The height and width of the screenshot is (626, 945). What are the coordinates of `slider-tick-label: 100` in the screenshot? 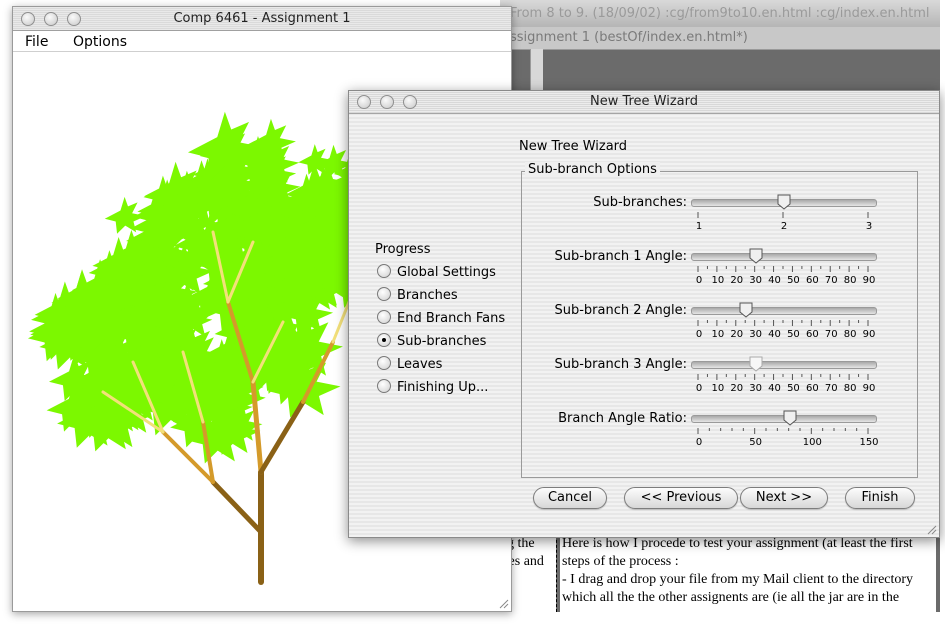 It's located at (812, 442).